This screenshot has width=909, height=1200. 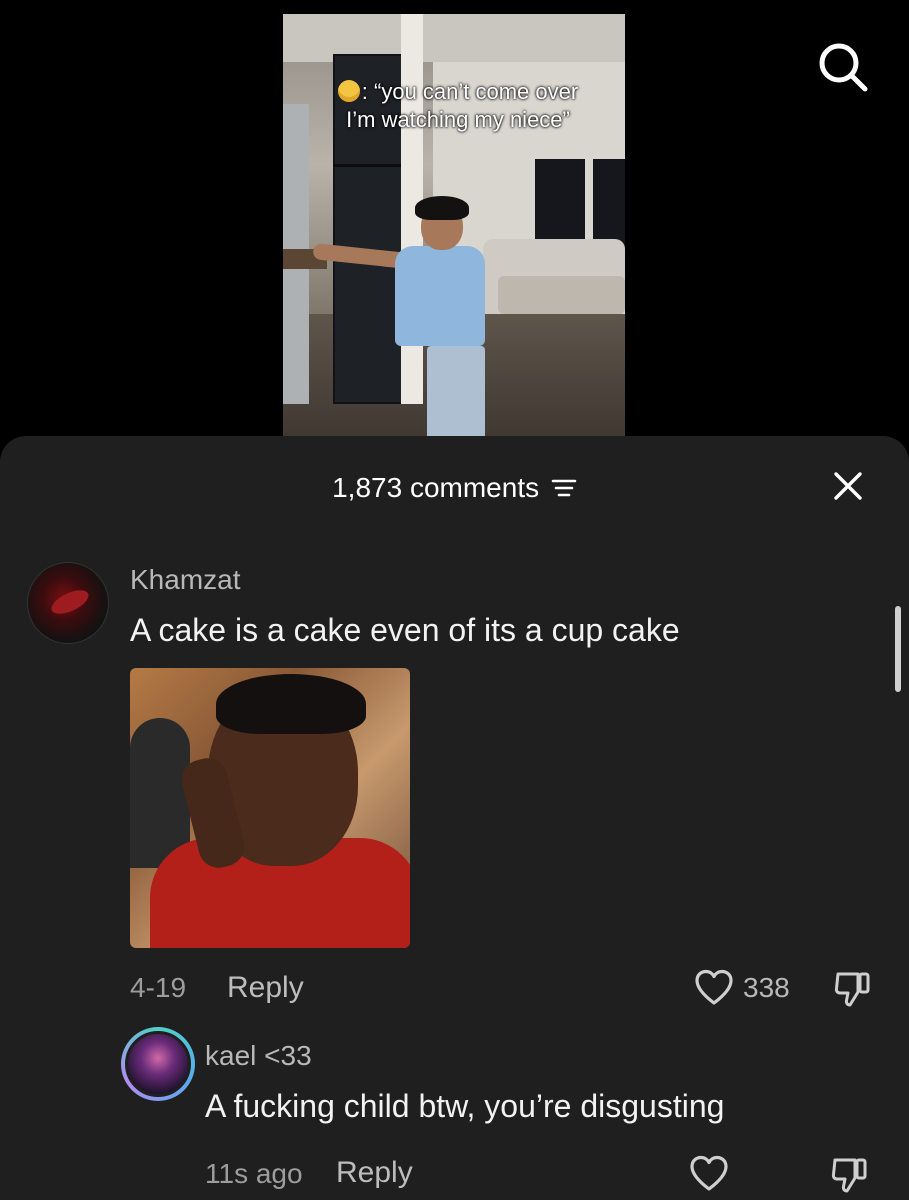 I want to click on reply-text: A fucking child btw, you’re disgusting, so click(x=465, y=1106).